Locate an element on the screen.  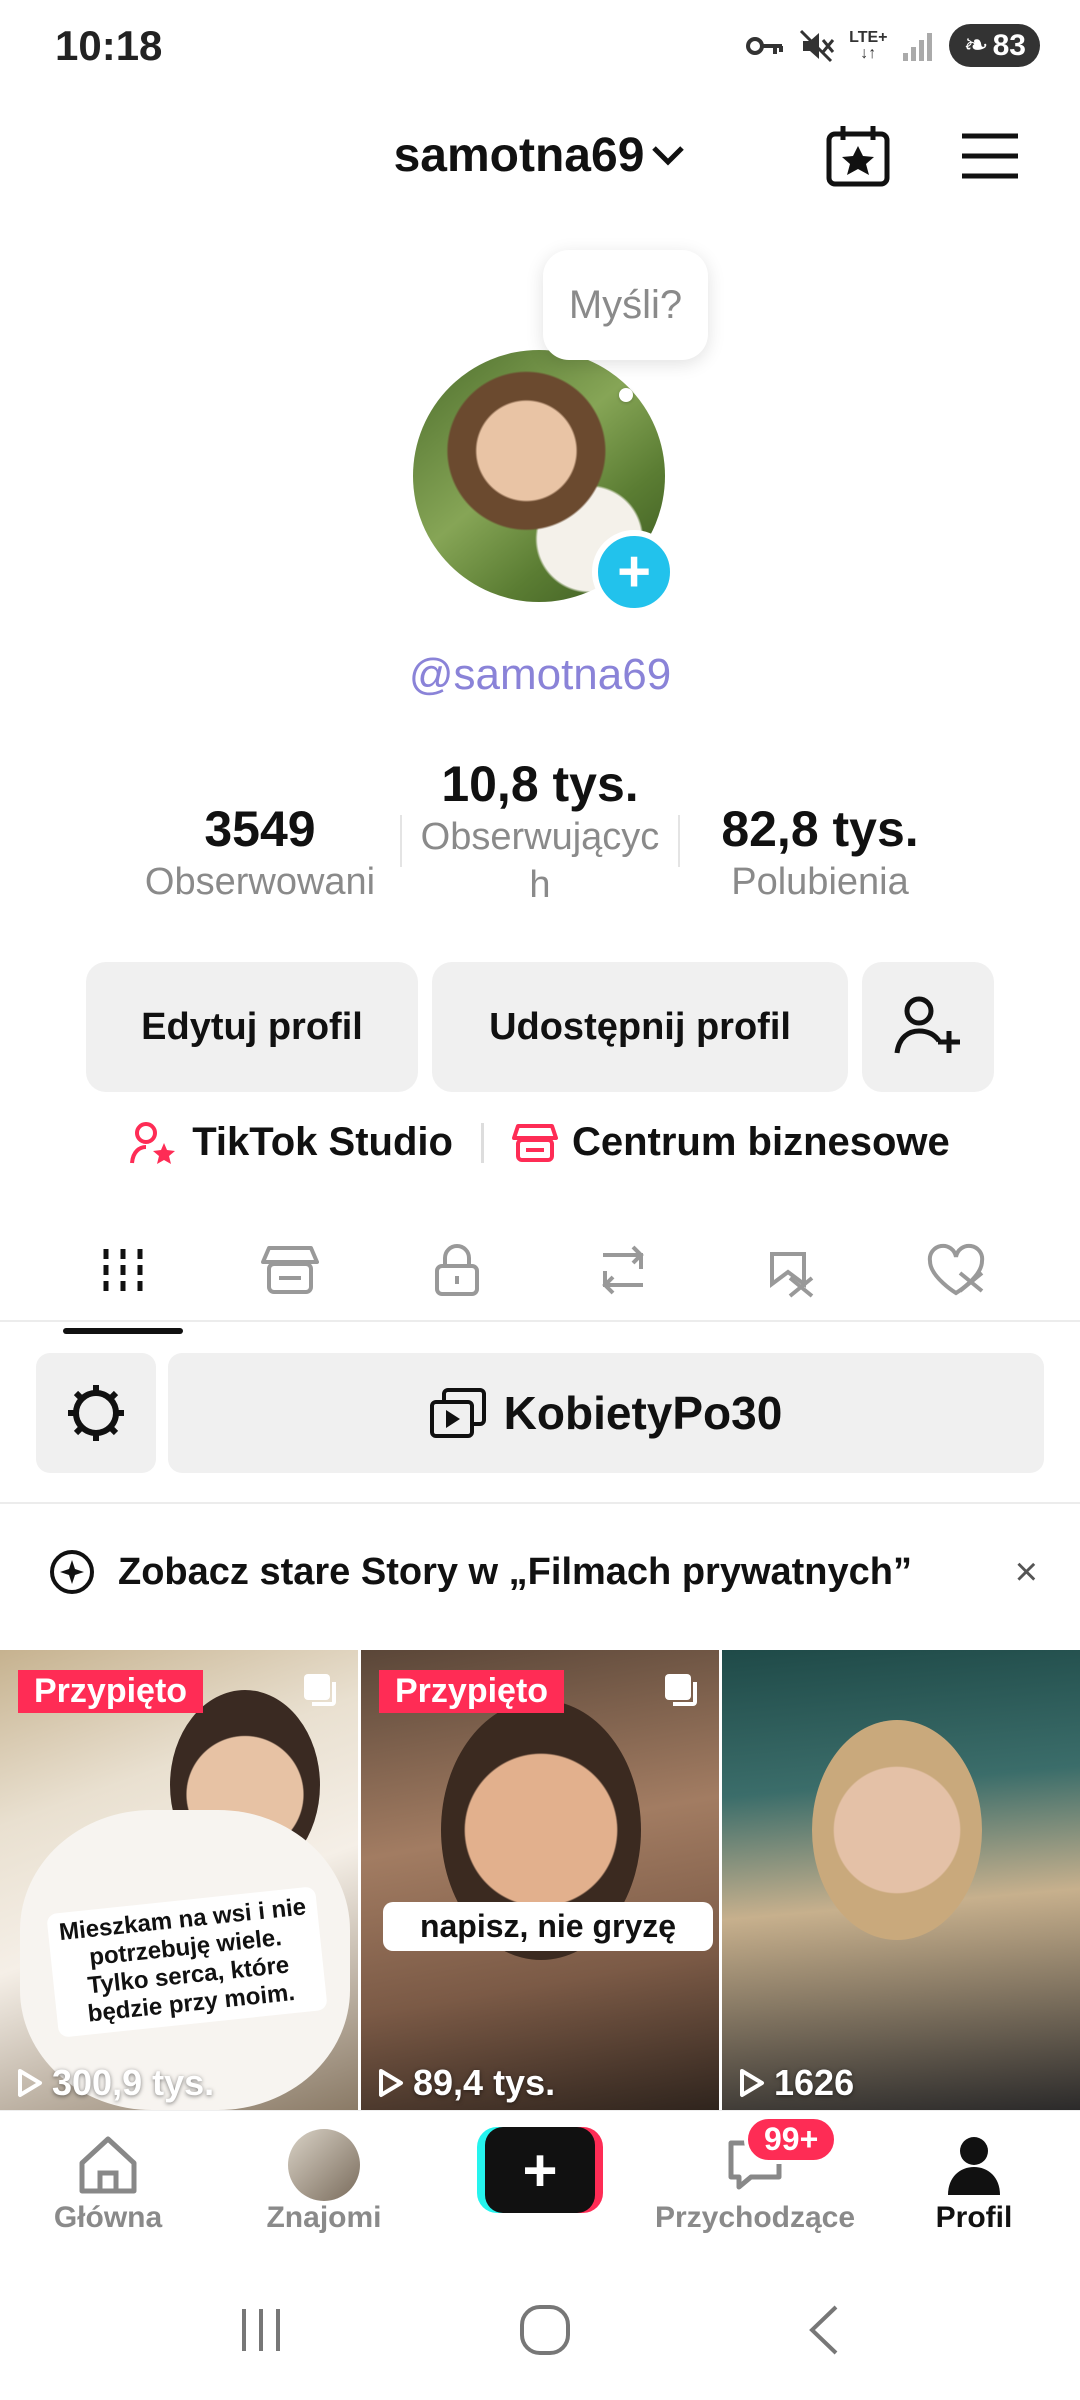
nav-profile-label: Profil is located at coordinates (974, 2217).